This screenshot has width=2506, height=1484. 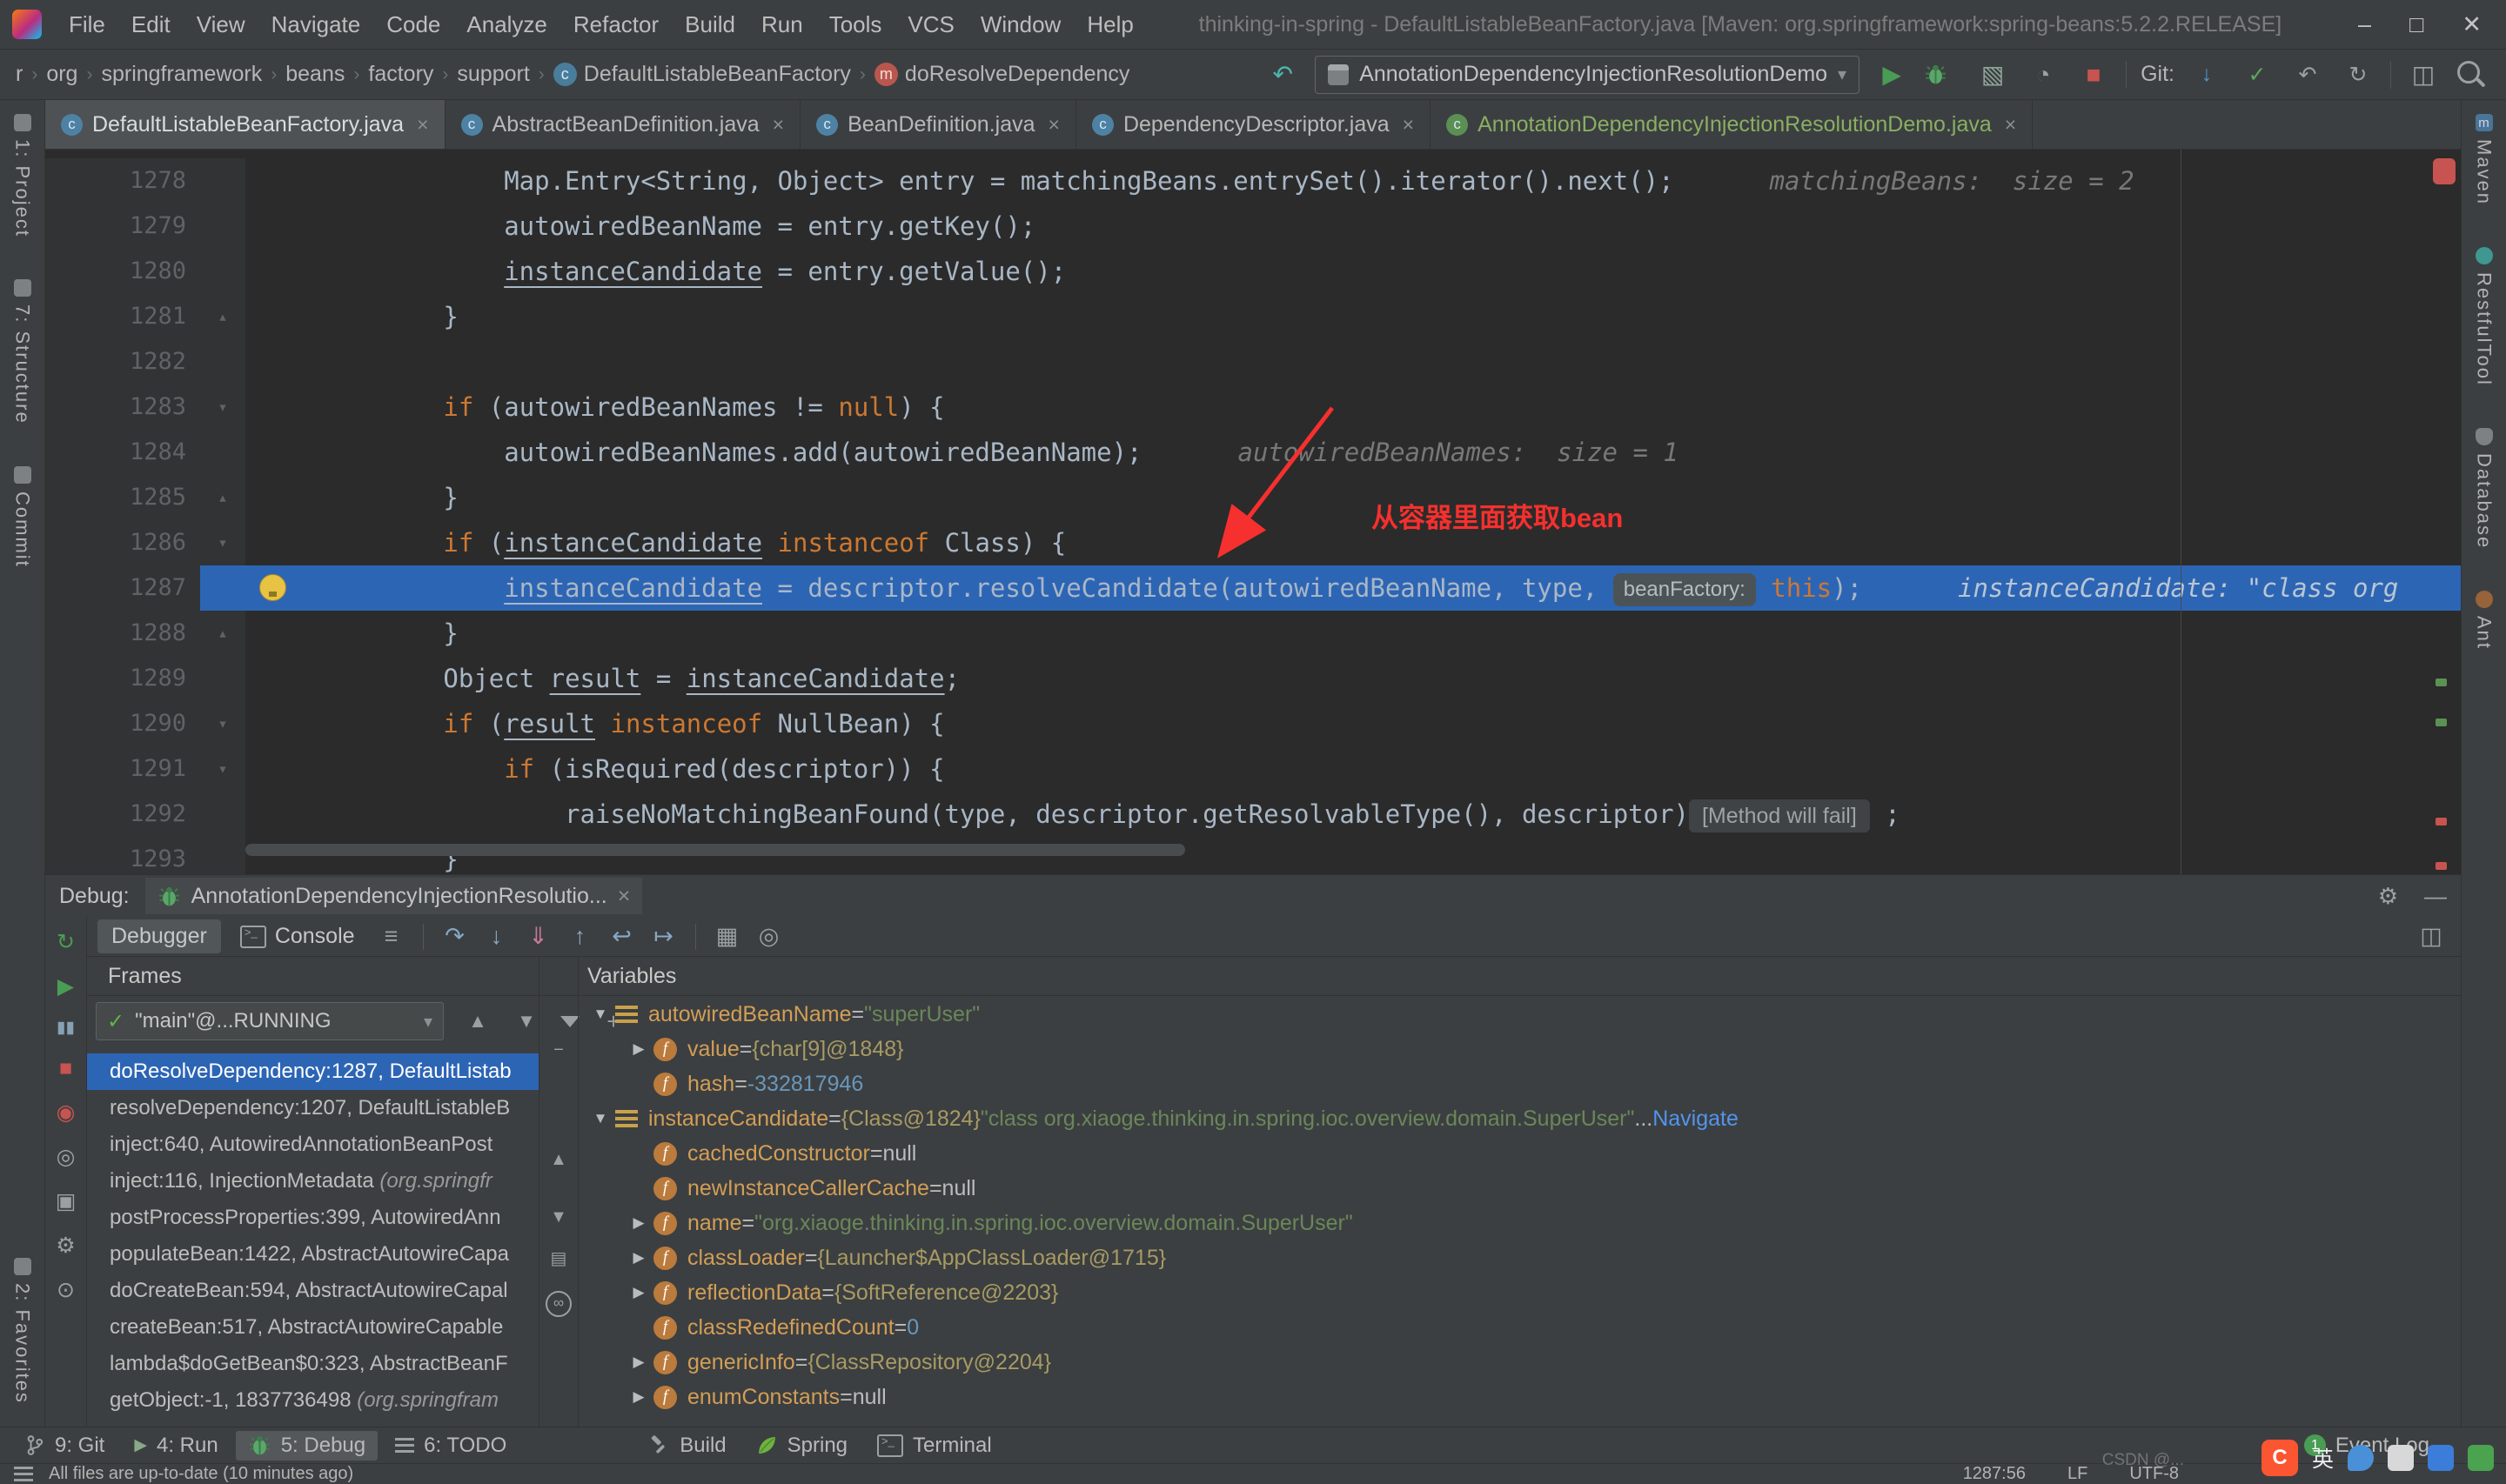 What do you see at coordinates (715, 850) in the screenshot?
I see `horizontal-scrollbar` at bounding box center [715, 850].